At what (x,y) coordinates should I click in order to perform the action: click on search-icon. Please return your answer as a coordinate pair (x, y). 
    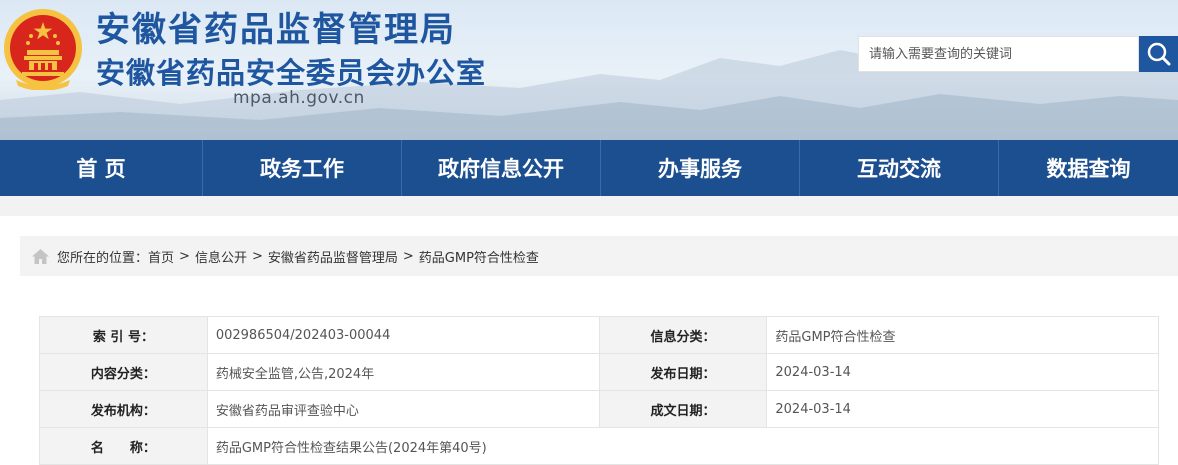
    Looking at the image, I should click on (1159, 54).